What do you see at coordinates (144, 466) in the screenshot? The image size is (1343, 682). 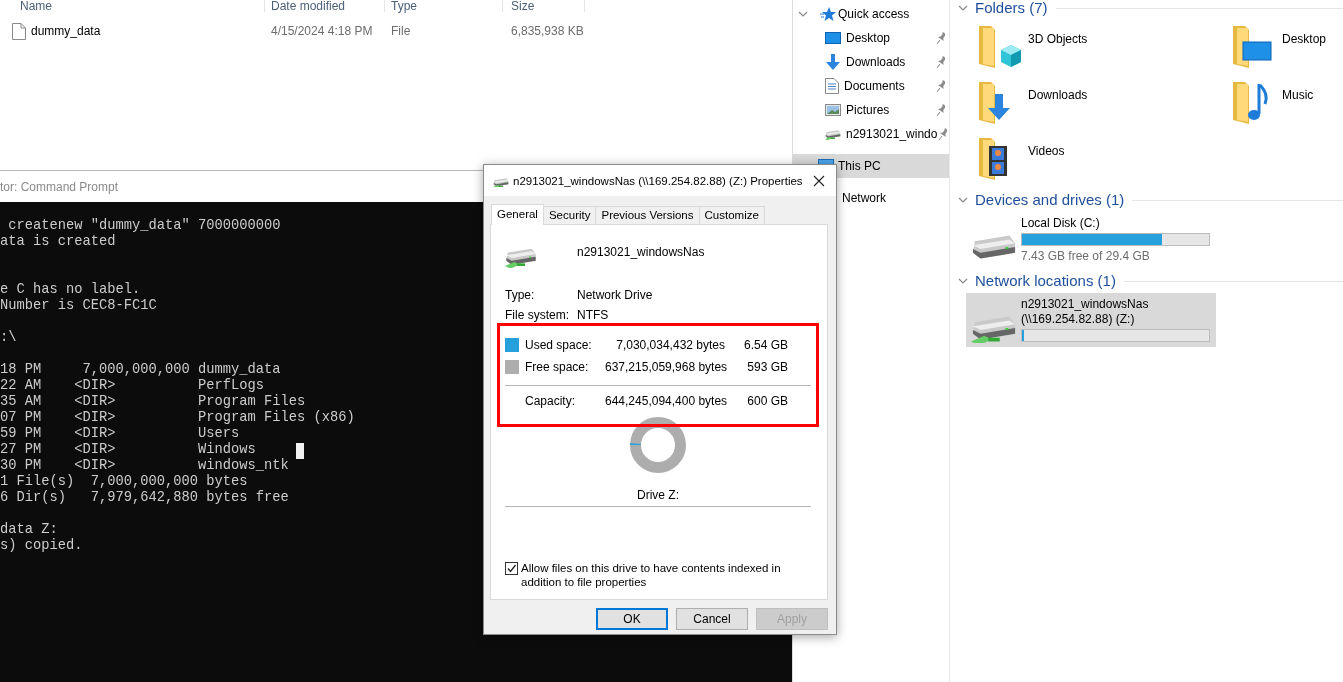 I see `console-line: 30 PM <DIR> windows_ntk` at bounding box center [144, 466].